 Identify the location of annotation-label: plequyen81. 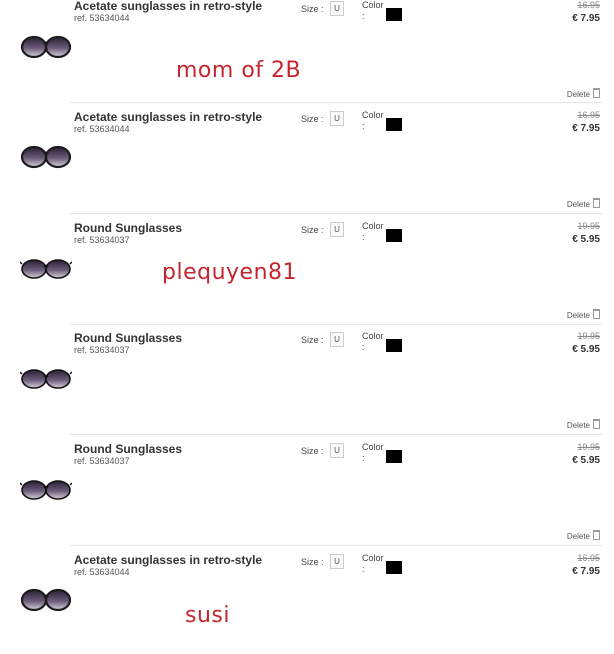
(230, 272).